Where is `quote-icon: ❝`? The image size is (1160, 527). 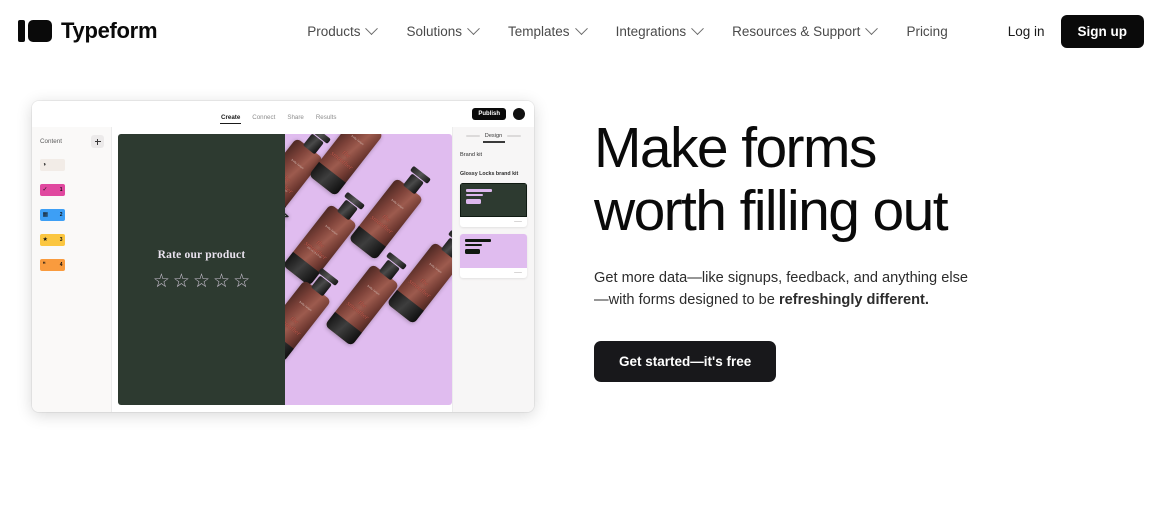
quote-icon: ❝ is located at coordinates (44, 265).